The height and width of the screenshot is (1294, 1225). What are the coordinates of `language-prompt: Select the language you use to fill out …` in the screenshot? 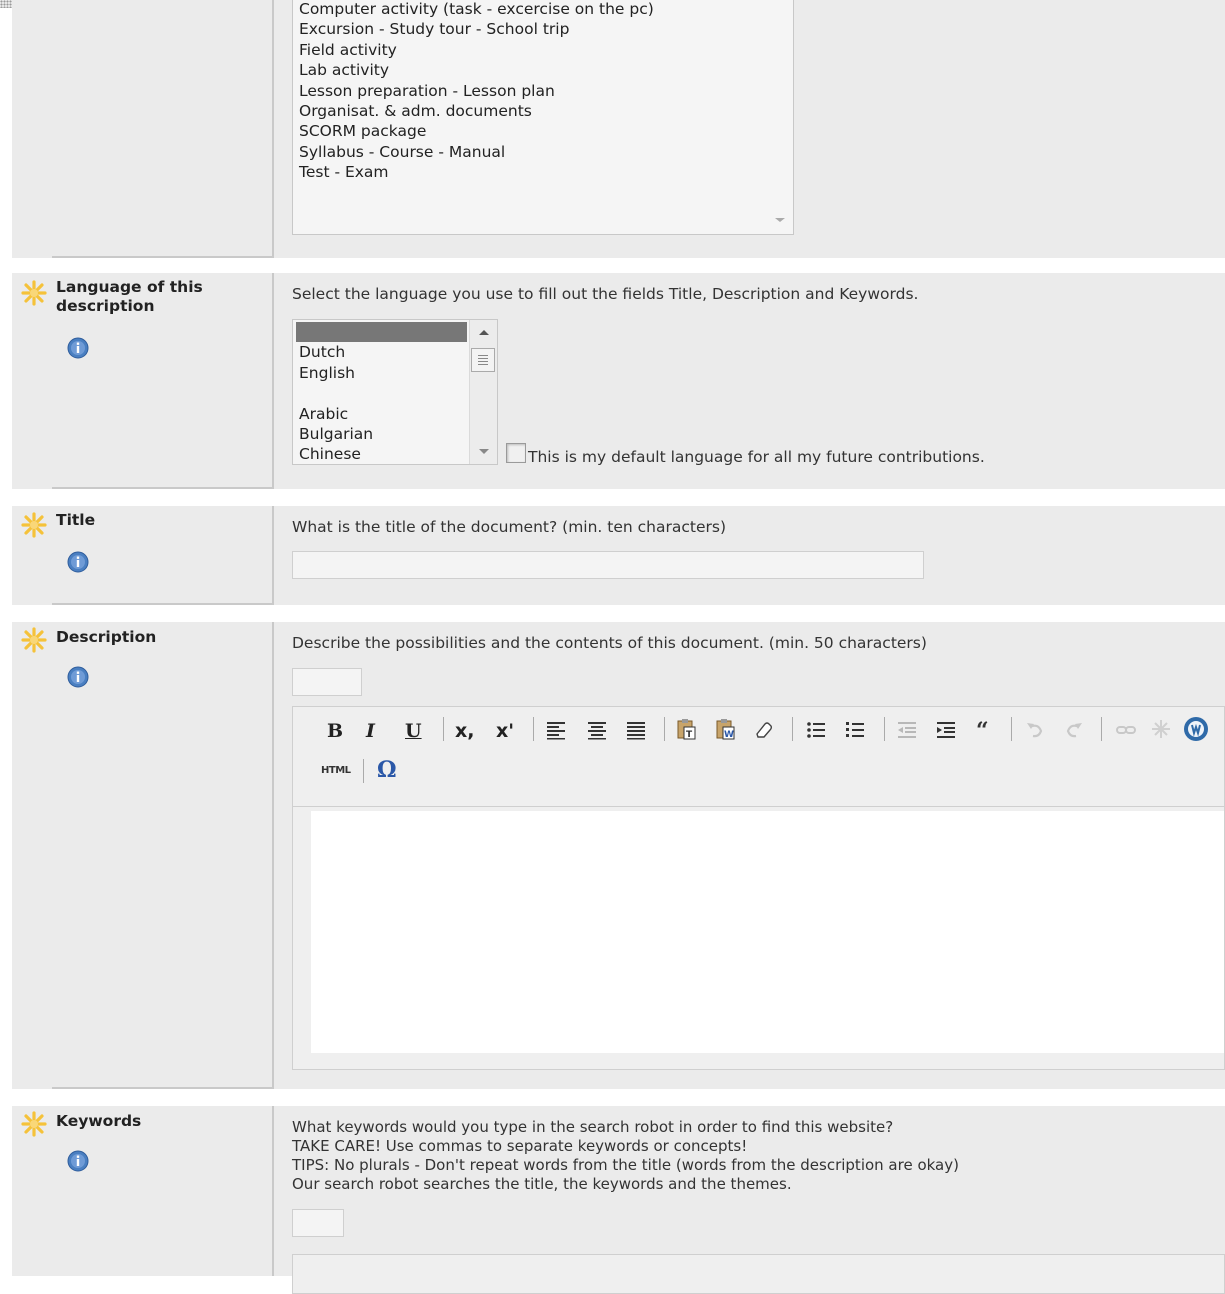 It's located at (605, 294).